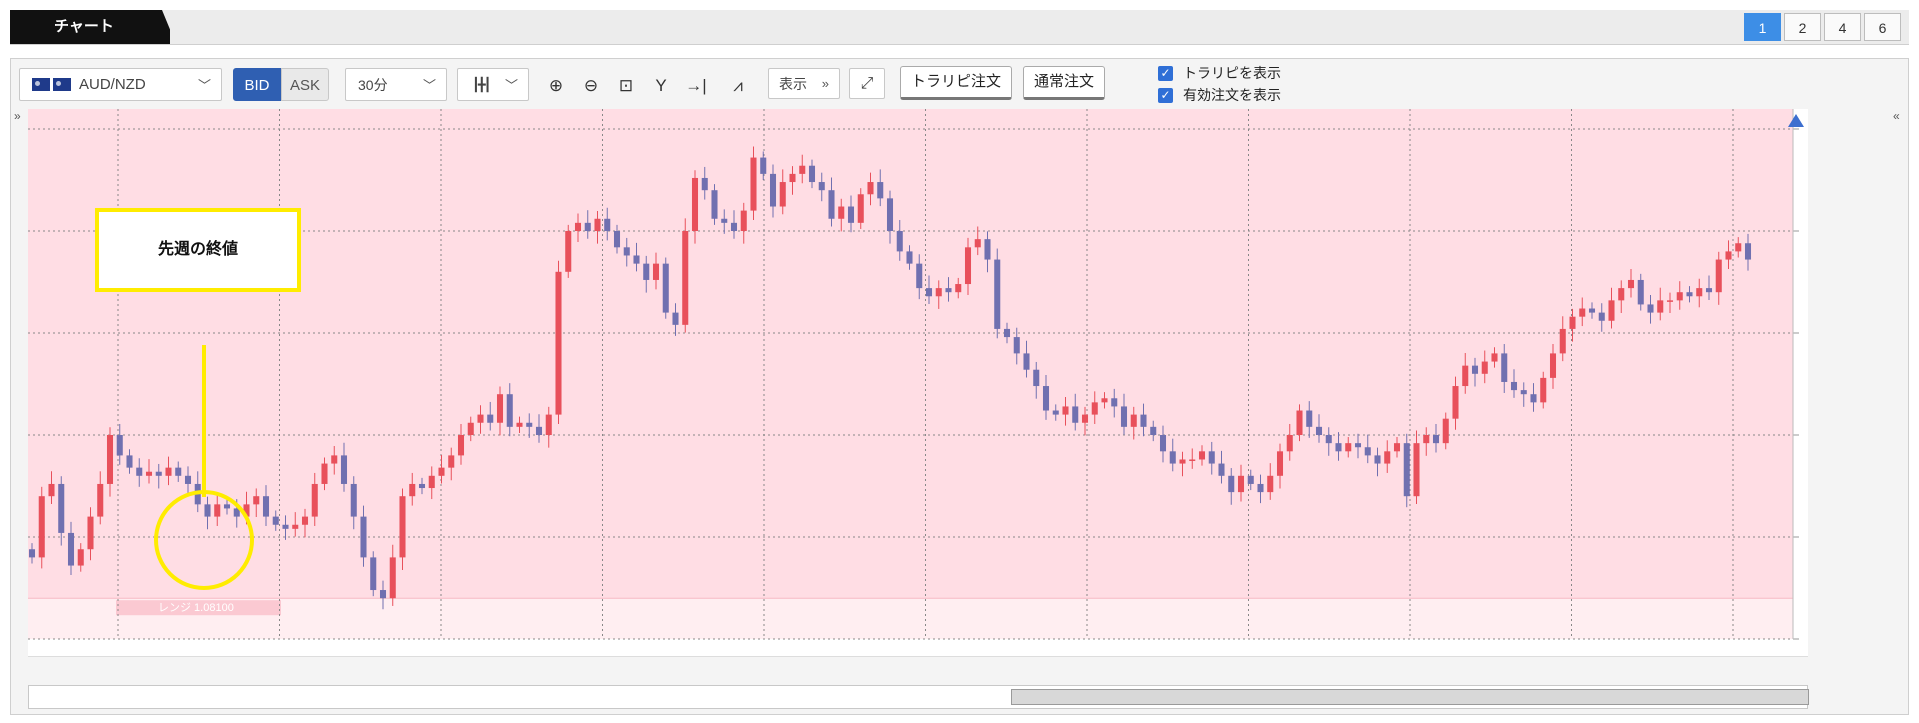  I want to click on callout-box: 先週の終値, so click(198, 250).